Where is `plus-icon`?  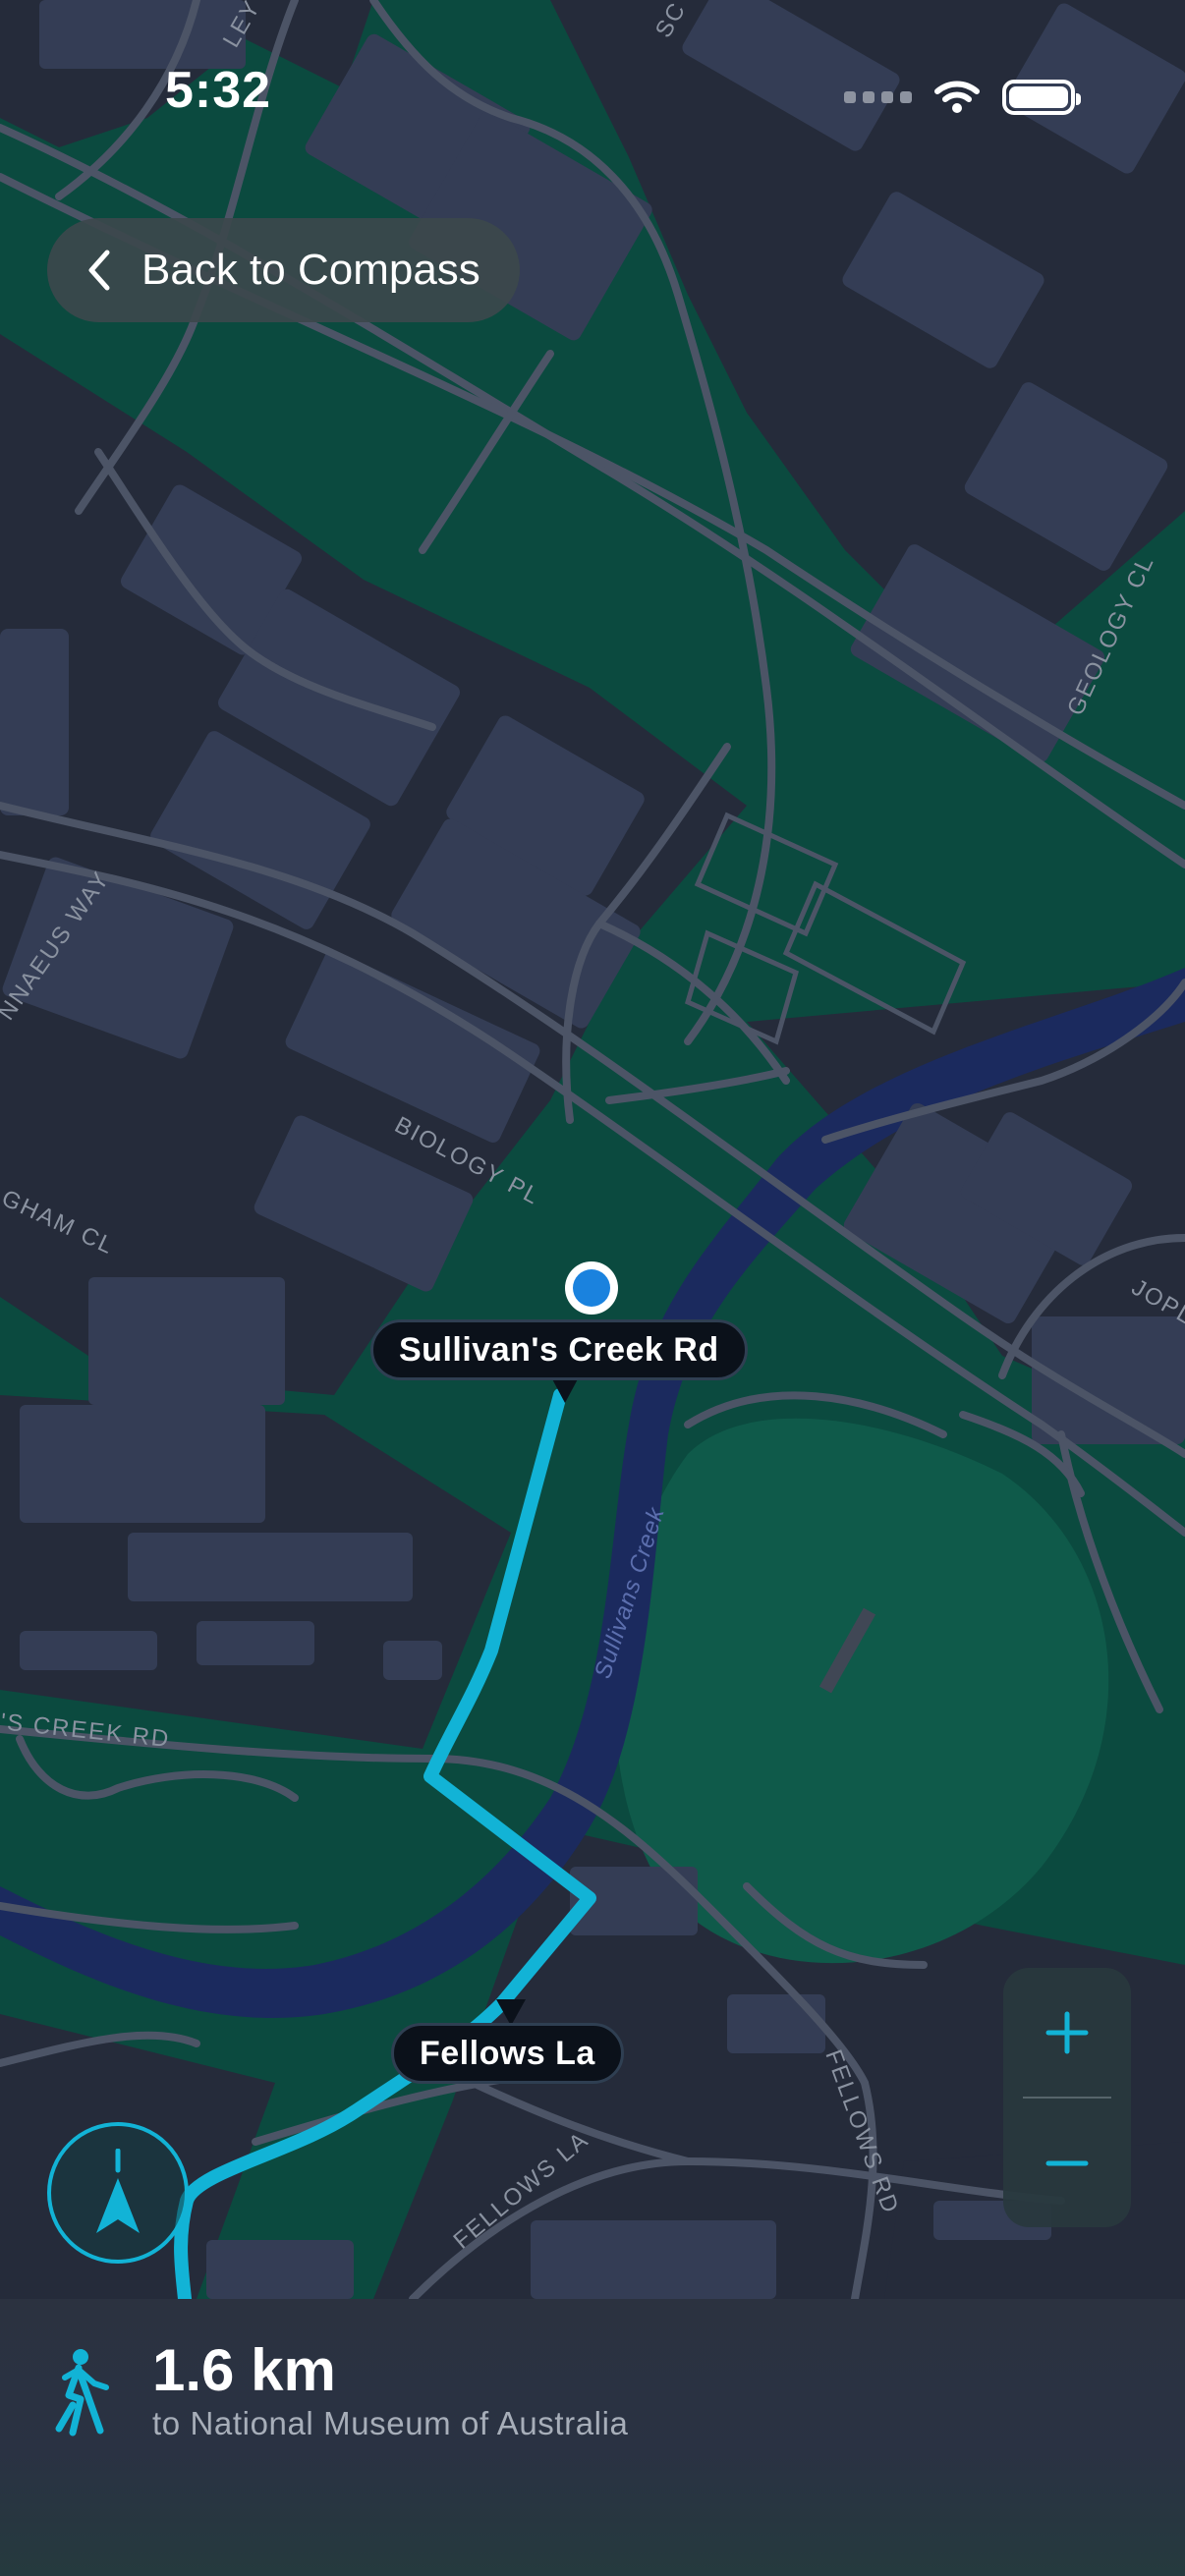
plus-icon is located at coordinates (1067, 2032).